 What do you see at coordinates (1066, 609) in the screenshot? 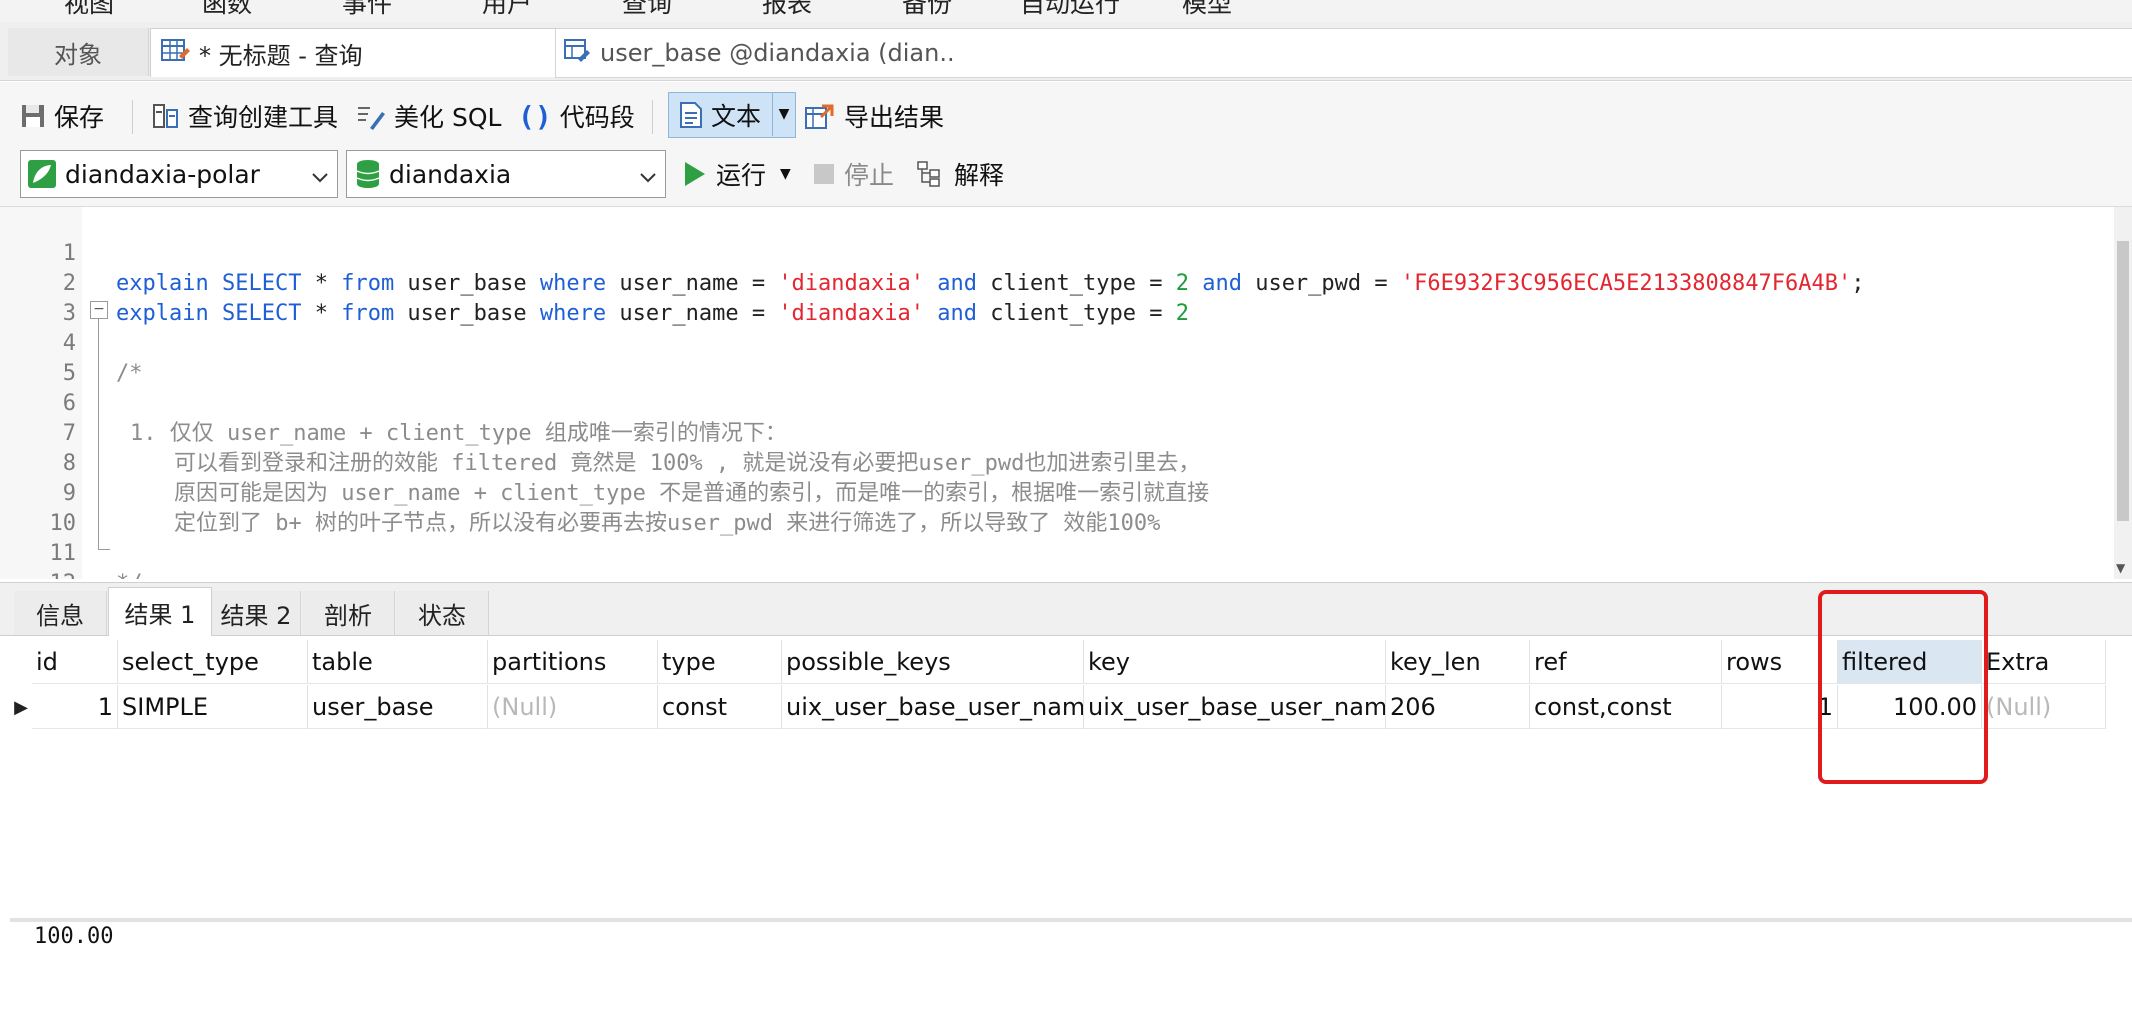
I see `result-tab-strip: 信息 结果 1 结果 2 剖析 状态` at bounding box center [1066, 609].